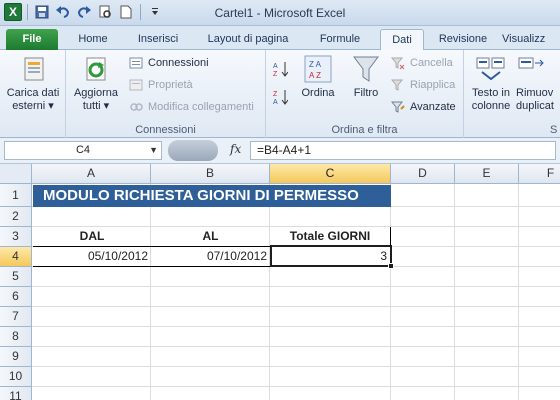 This screenshot has height=400, width=560. Describe the element at coordinates (423, 174) in the screenshot. I see `column-header-d: D` at that location.